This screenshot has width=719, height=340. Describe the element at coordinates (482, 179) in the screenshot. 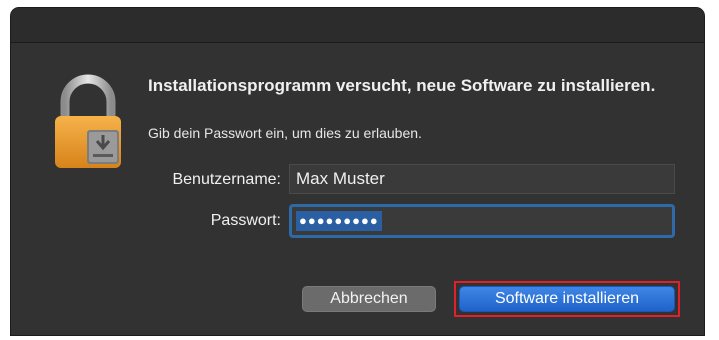

I see `username-field: Max Muster` at that location.